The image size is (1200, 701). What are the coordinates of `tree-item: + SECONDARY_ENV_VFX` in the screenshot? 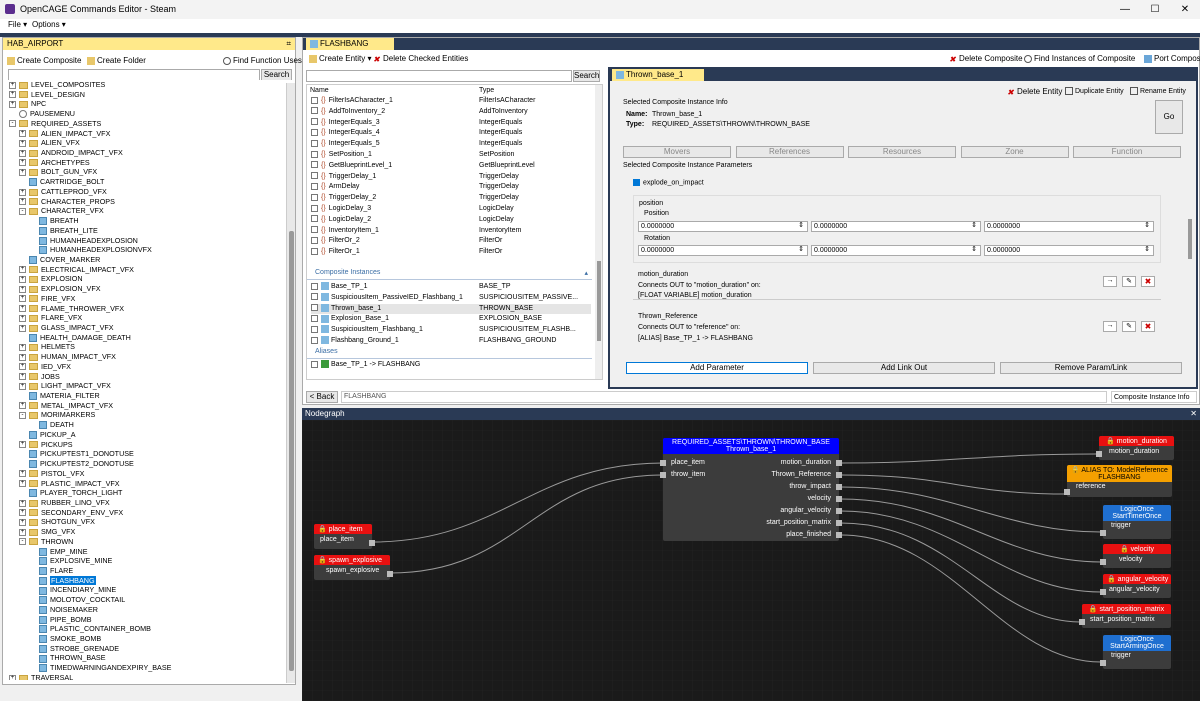 It's located at (71, 513).